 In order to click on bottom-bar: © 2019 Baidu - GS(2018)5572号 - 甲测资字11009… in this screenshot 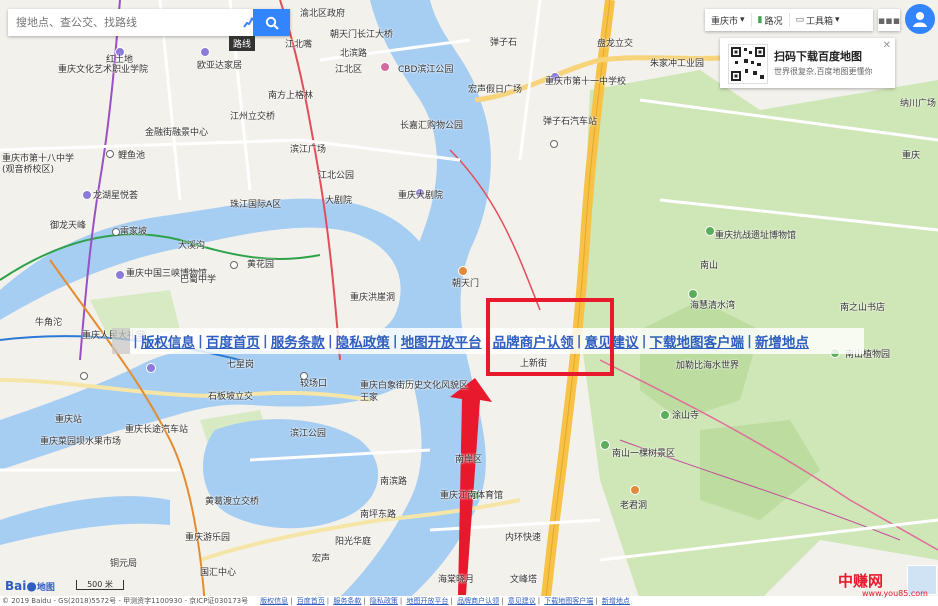, I will do `click(469, 601)`.